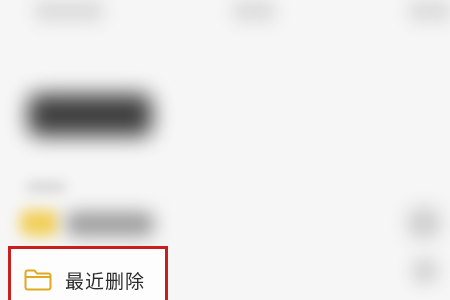  Describe the element at coordinates (90, 115) in the screenshot. I see `blurred-page-title` at that location.